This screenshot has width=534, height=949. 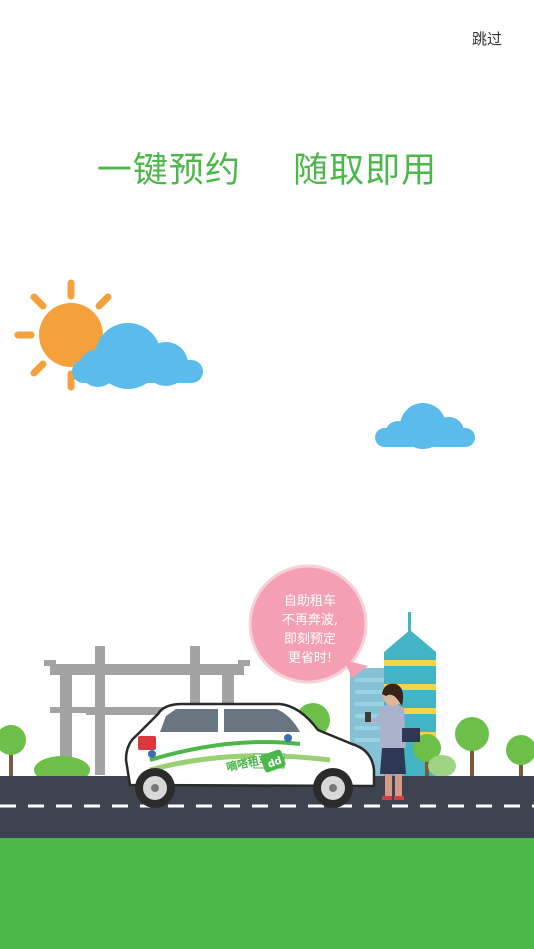 I want to click on bubble-line-2: 不再奔波,, so click(x=310, y=620).